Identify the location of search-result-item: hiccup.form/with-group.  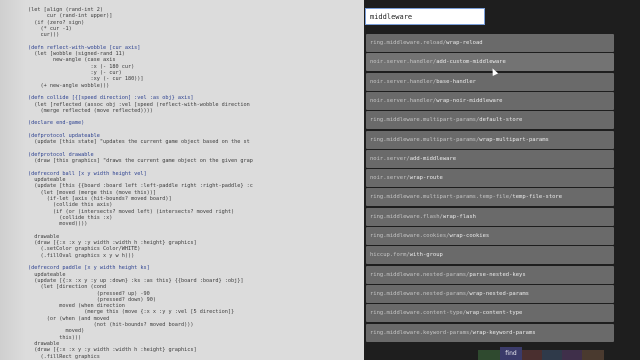
(490, 255).